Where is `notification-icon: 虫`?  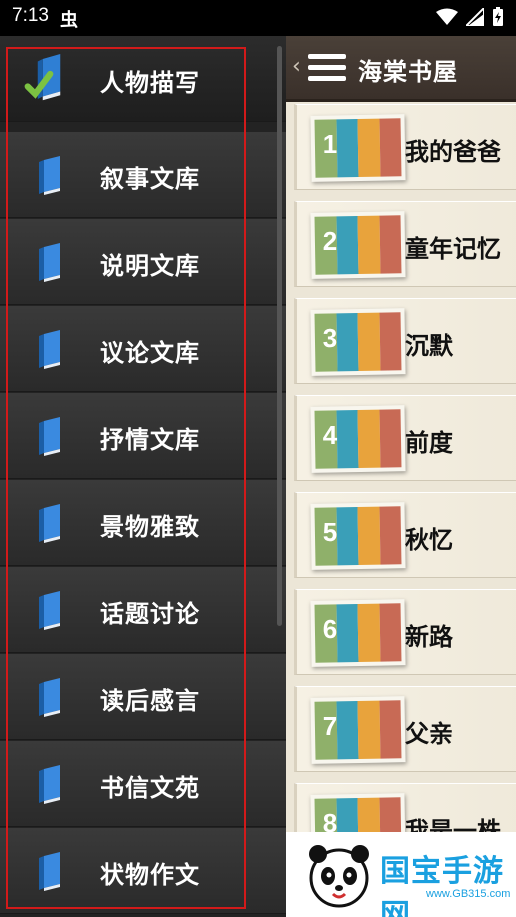
notification-icon: 虫 is located at coordinates (69, 20).